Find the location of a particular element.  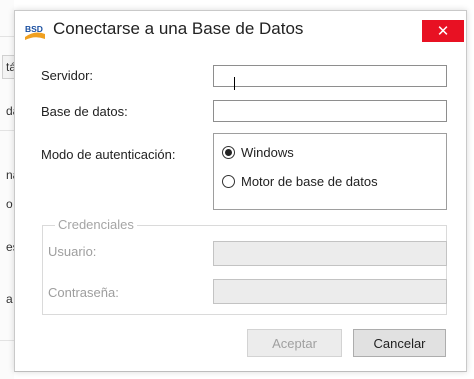

bsd-logo-text: BSD is located at coordinates (34, 29).